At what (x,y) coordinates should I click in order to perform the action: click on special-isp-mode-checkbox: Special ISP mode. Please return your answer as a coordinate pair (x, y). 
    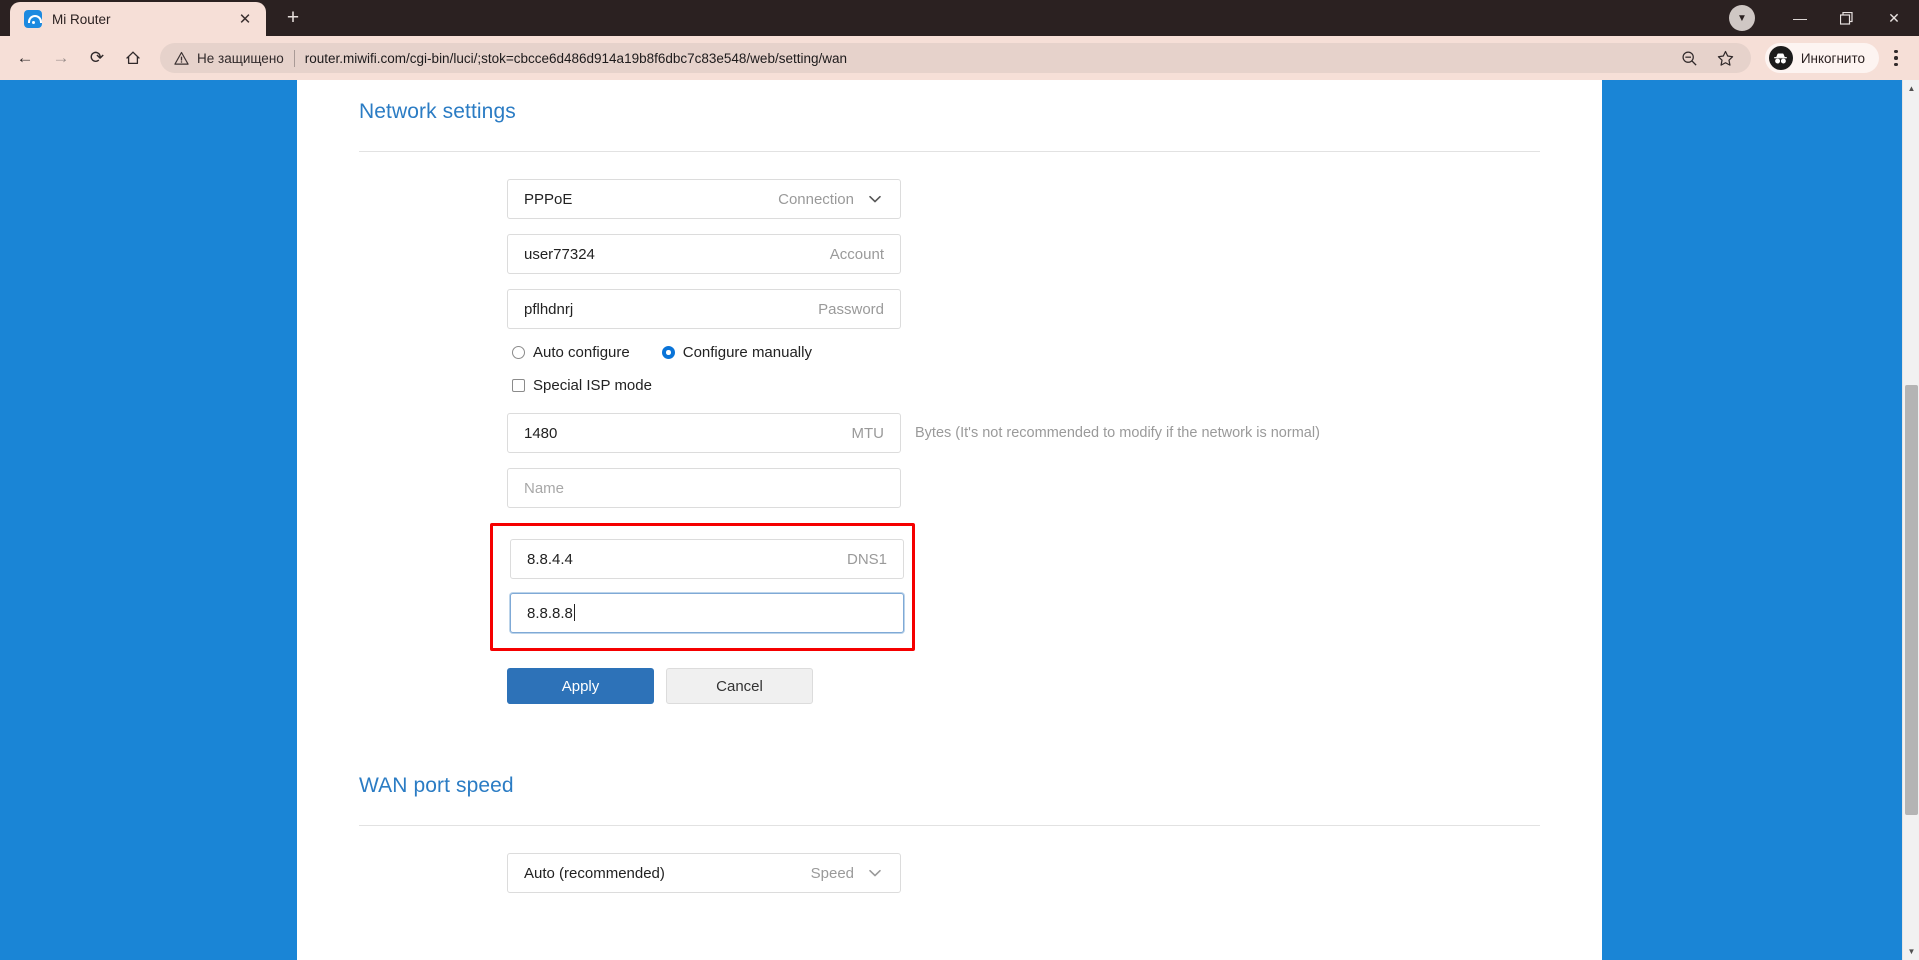
    Looking at the image, I should click on (1026, 385).